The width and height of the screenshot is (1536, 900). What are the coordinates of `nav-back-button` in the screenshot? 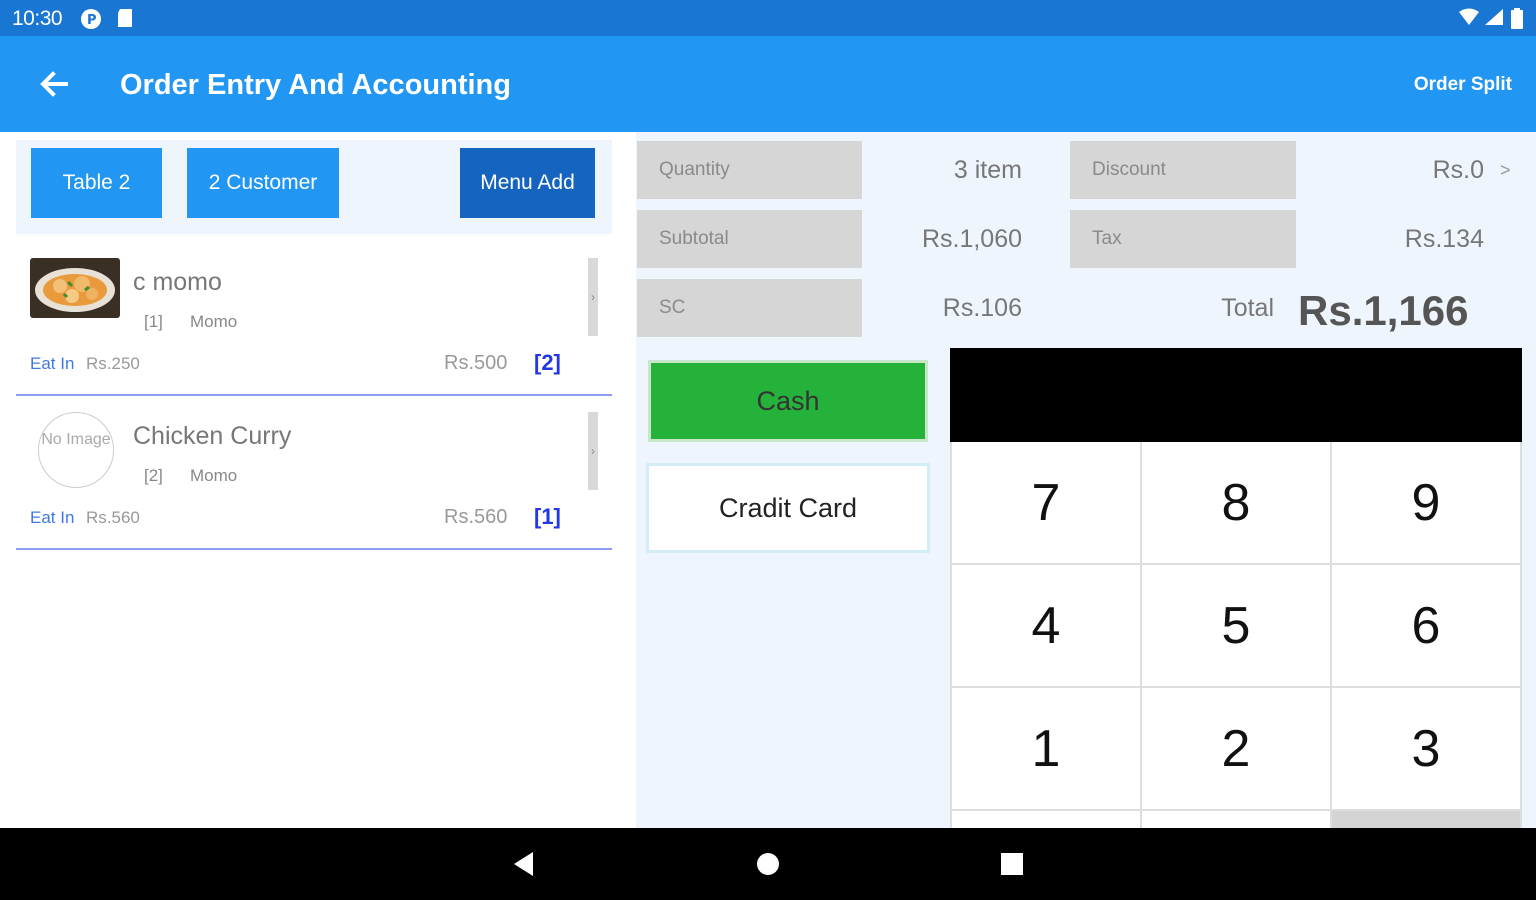 It's located at (524, 864).